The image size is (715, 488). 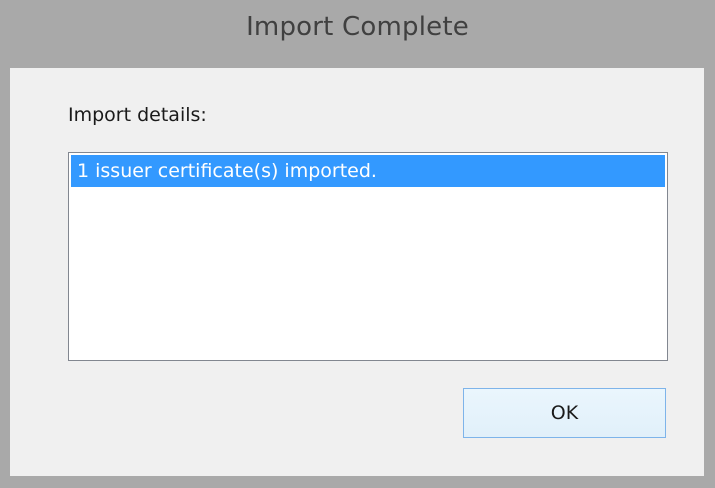 I want to click on title-bar: Import Complete, so click(x=357, y=34).